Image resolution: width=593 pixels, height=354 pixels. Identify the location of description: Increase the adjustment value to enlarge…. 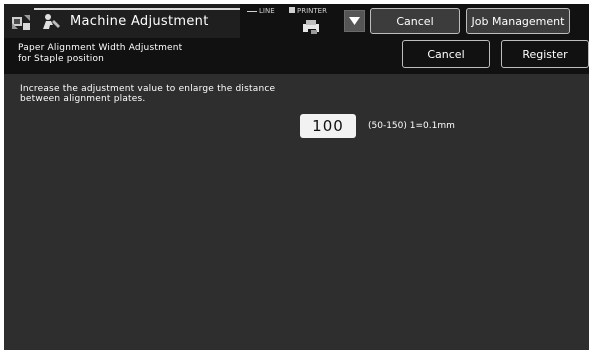
(147, 94).